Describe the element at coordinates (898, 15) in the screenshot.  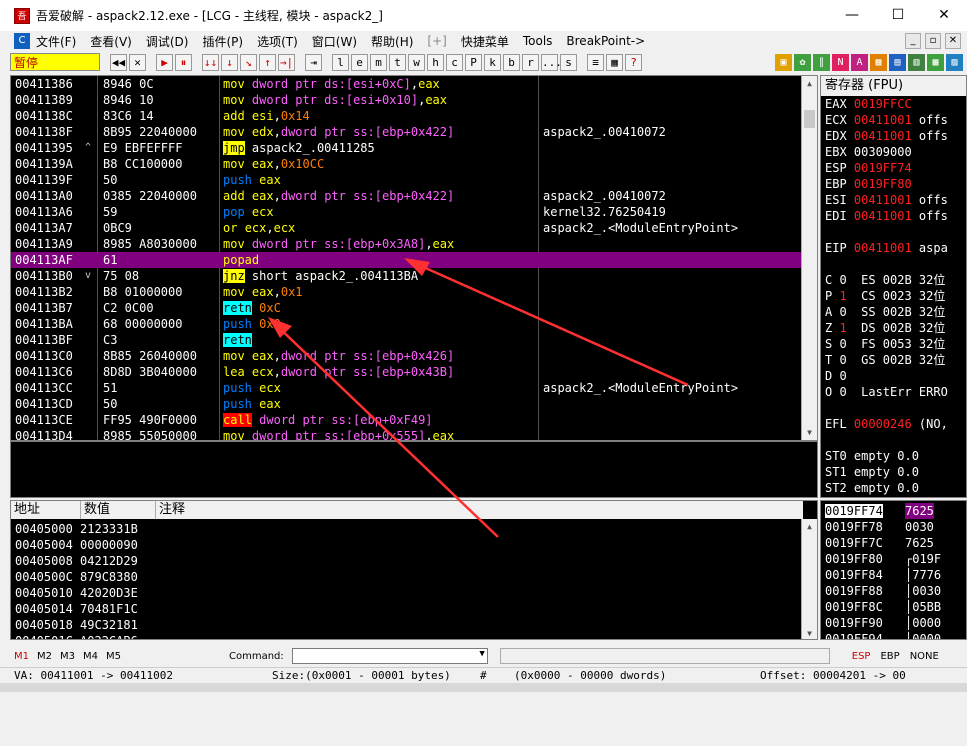
I see `maximize-button: ☐` at that location.